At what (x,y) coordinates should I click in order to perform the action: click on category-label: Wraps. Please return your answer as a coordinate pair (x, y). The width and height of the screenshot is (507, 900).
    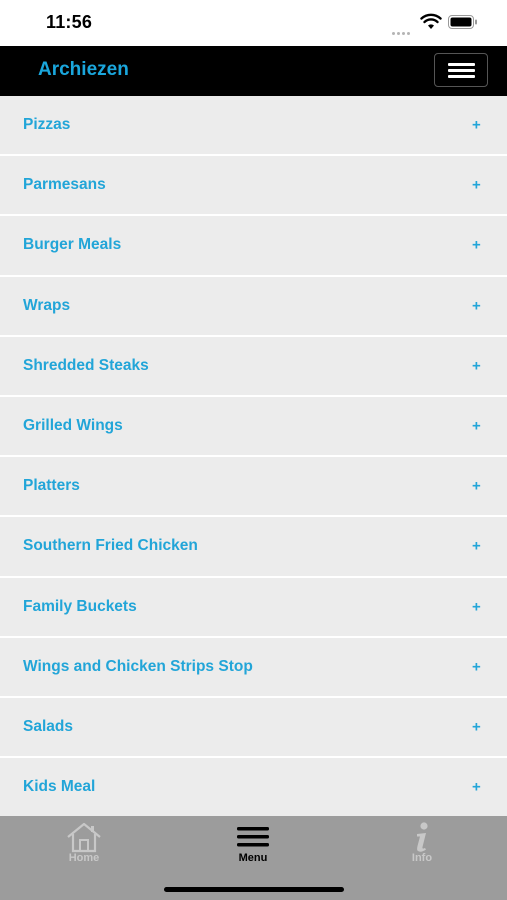
    Looking at the image, I should click on (47, 305).